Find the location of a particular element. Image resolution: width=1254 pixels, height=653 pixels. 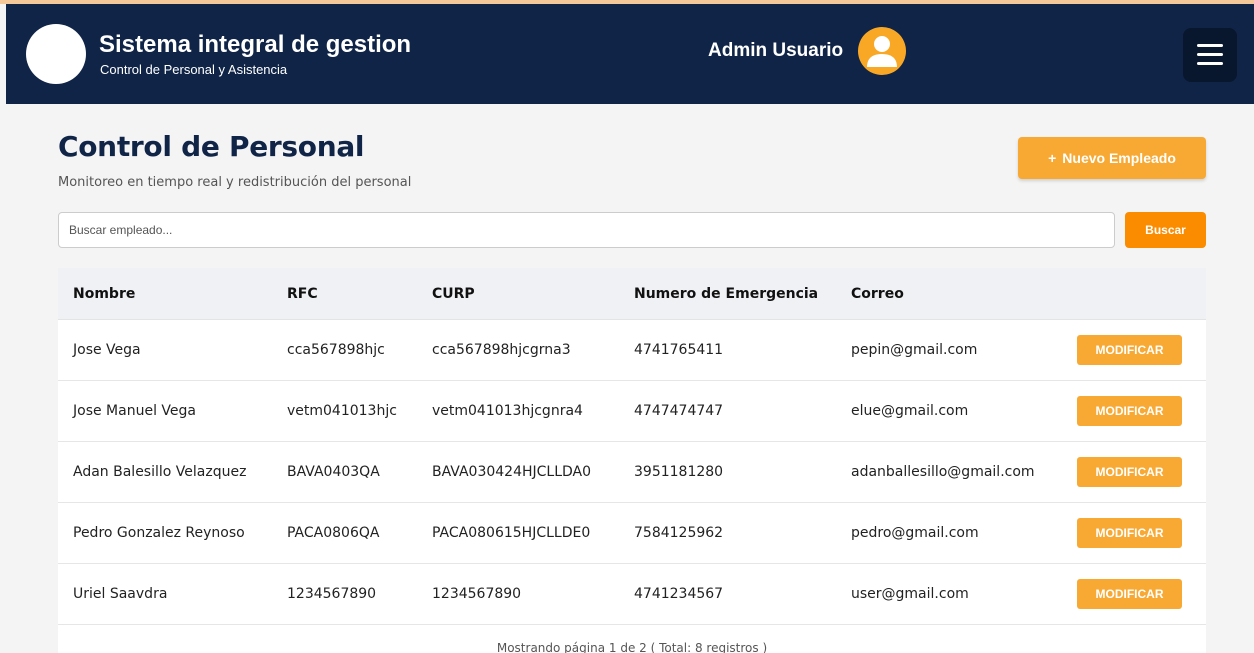

cell-curp: 1234567890 is located at coordinates (477, 594).